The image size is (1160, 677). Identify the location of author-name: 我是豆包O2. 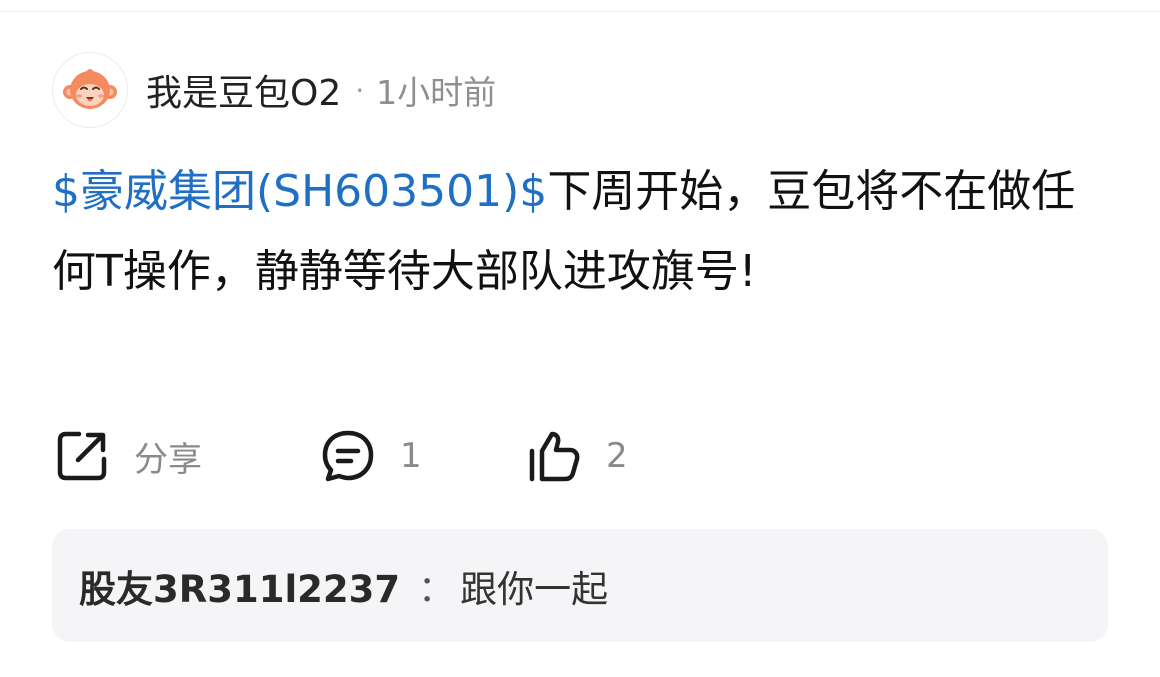
(243, 90).